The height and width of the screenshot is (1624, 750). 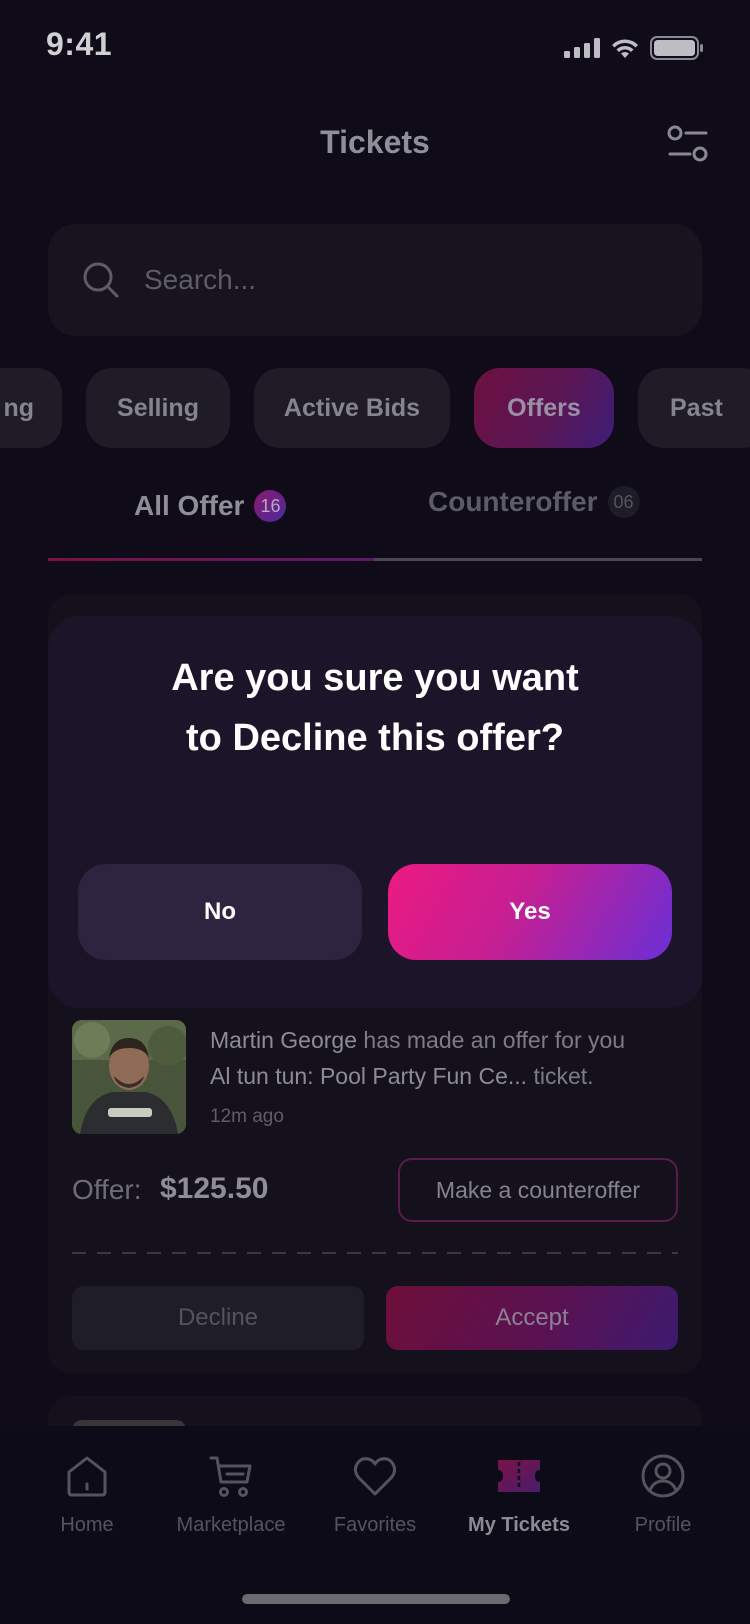 What do you see at coordinates (519, 1494) in the screenshot?
I see `nav-my-tickets: My Tickets` at bounding box center [519, 1494].